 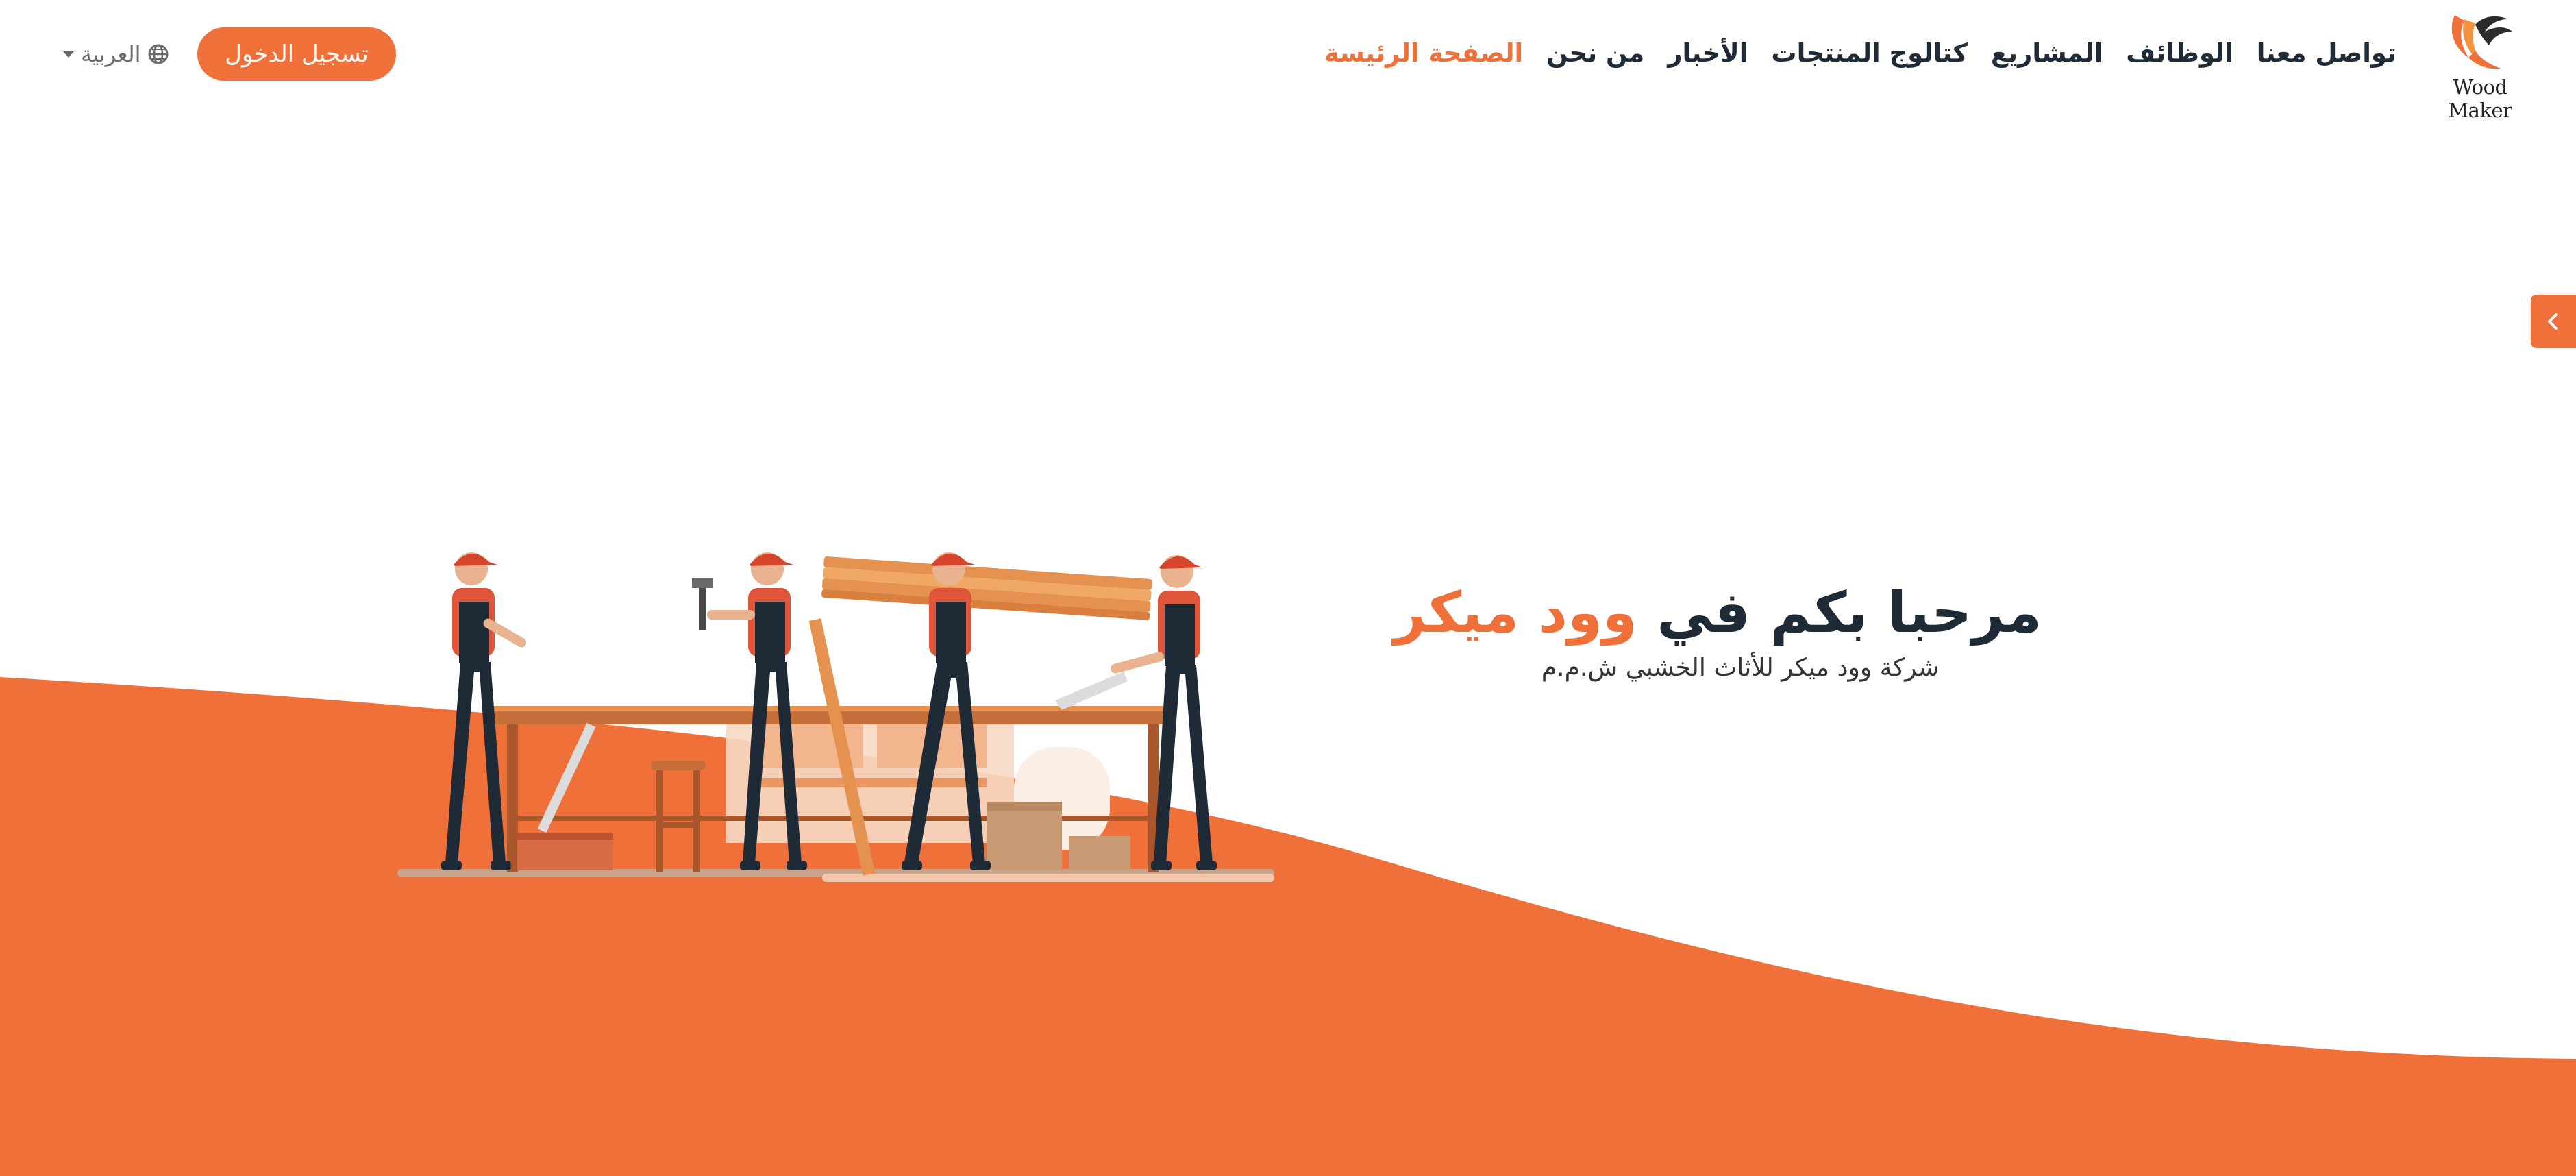 I want to click on hero-title-brand: وود ميكر, so click(x=1515, y=613).